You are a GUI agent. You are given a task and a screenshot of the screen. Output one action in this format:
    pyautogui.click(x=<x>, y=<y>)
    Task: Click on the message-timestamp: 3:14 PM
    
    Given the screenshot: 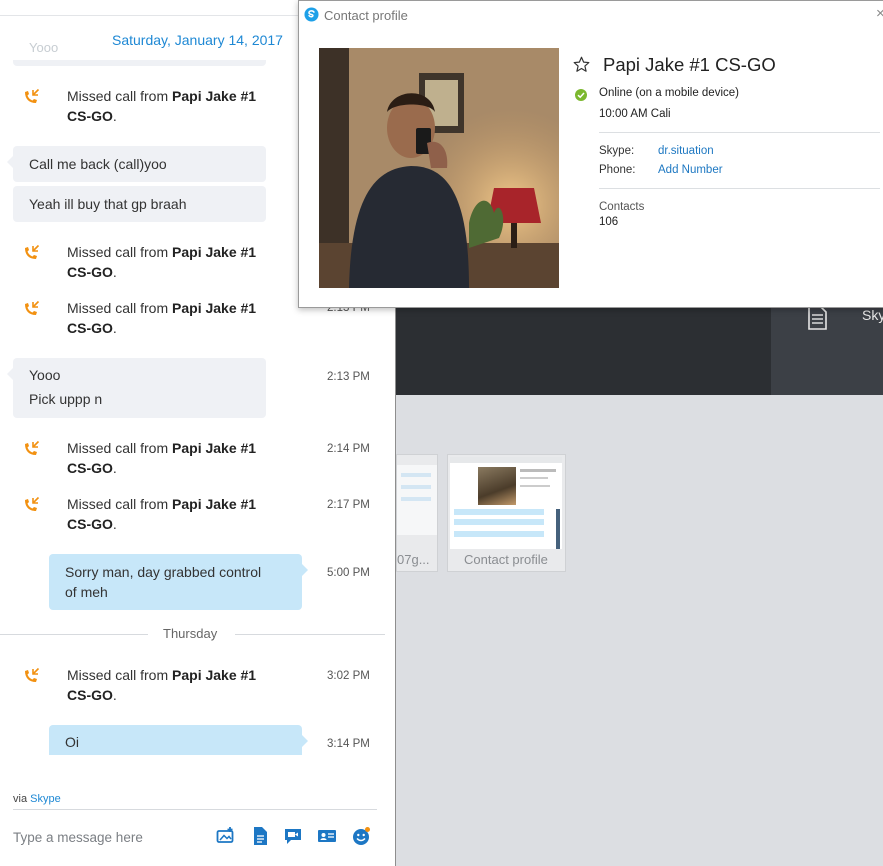 What is the action you would take?
    pyautogui.click(x=348, y=744)
    